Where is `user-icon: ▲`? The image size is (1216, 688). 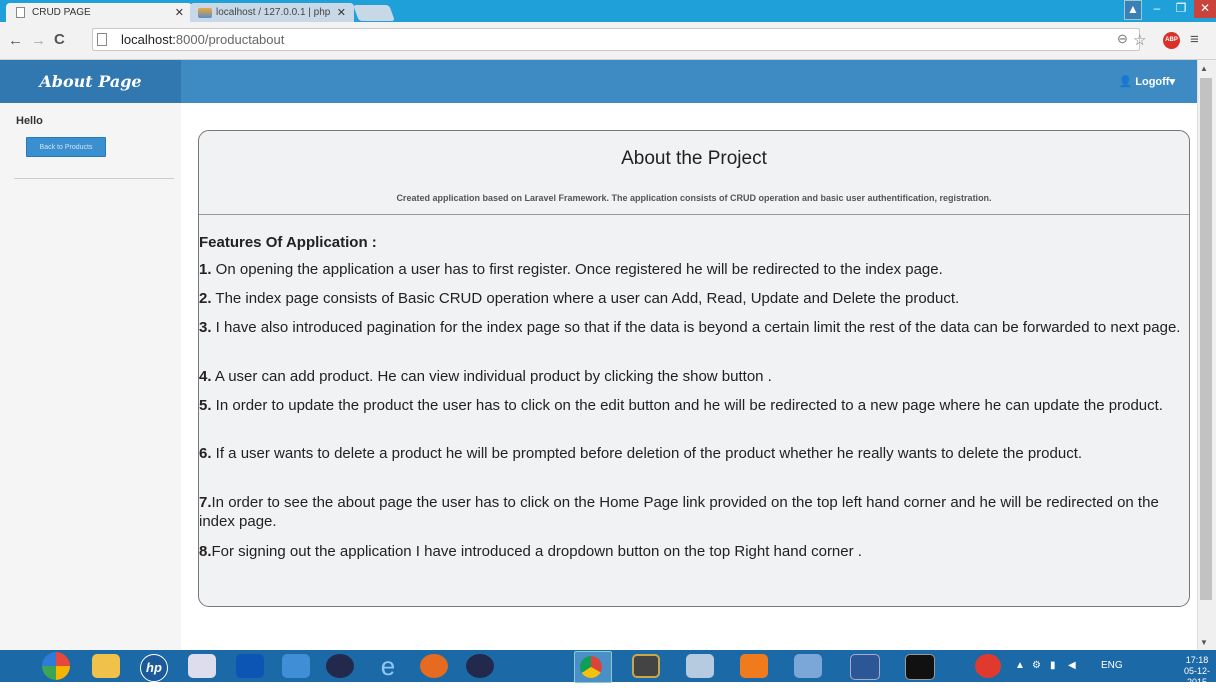 user-icon: ▲ is located at coordinates (1133, 10).